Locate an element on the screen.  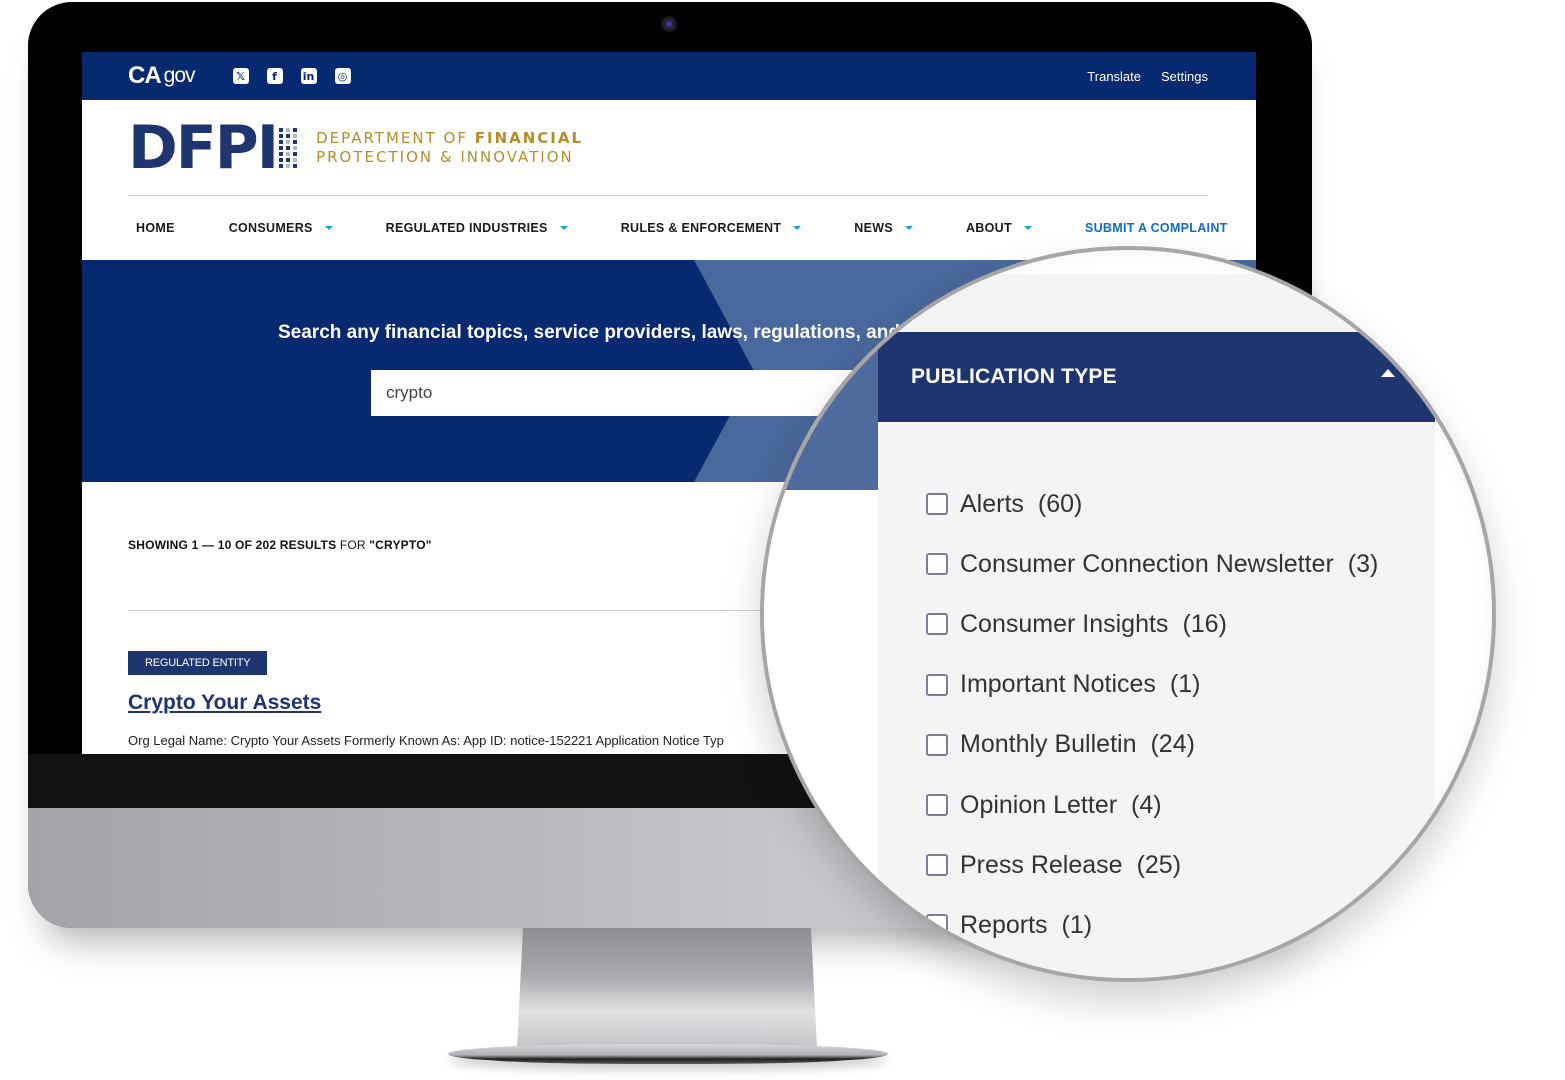
filter-option-important-notices: Important Notices (1) is located at coordinates (1152, 685).